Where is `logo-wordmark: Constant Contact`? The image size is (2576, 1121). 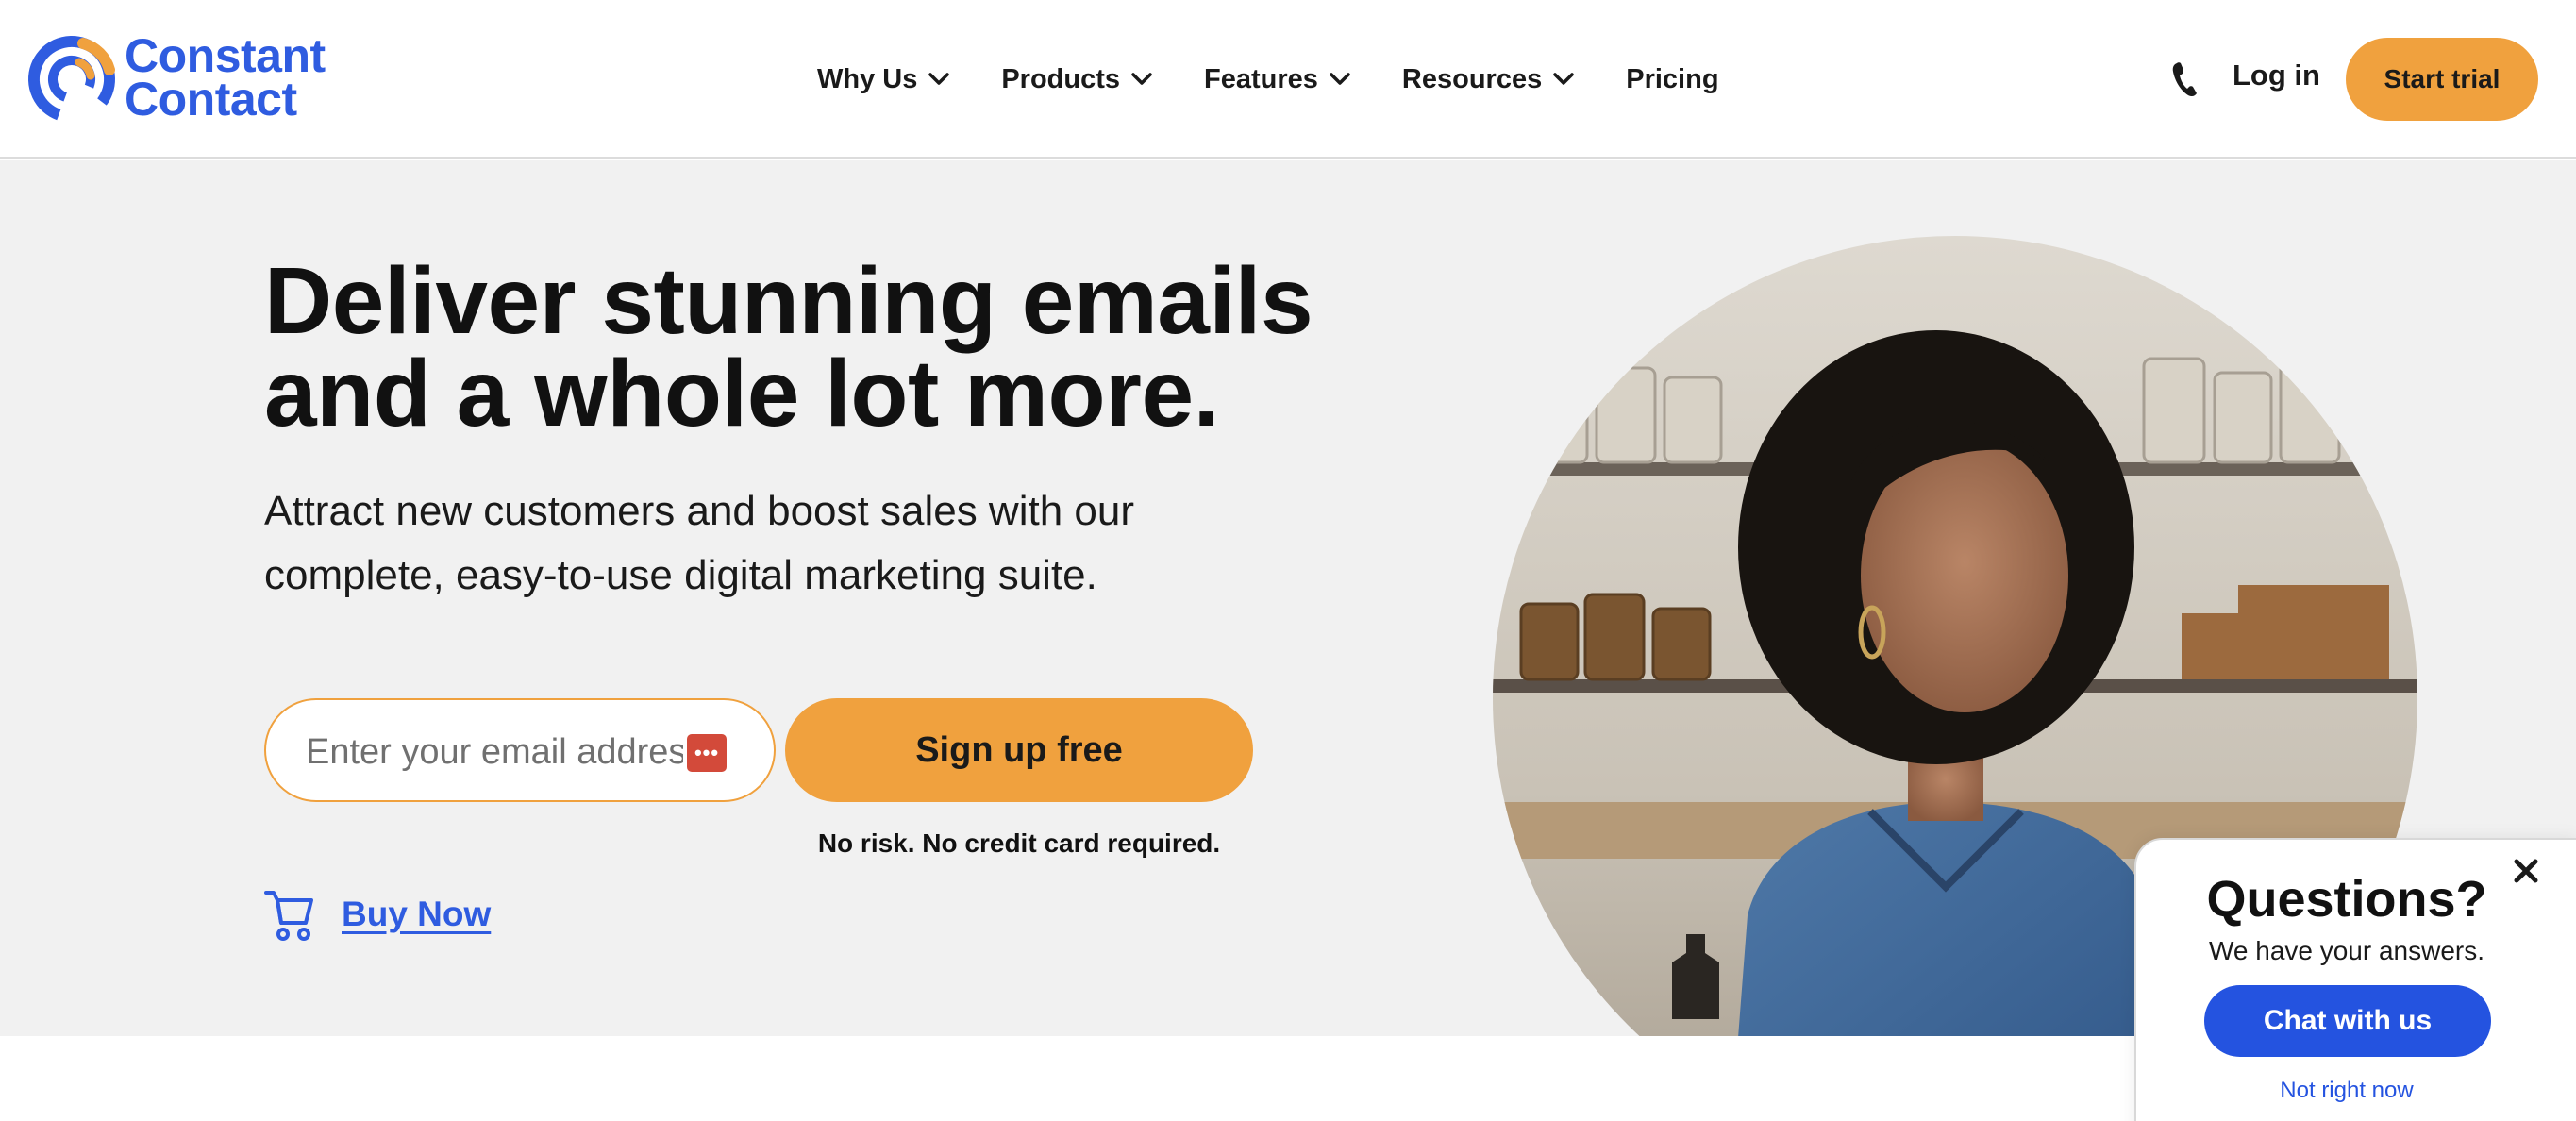 logo-wordmark: Constant Contact is located at coordinates (225, 77).